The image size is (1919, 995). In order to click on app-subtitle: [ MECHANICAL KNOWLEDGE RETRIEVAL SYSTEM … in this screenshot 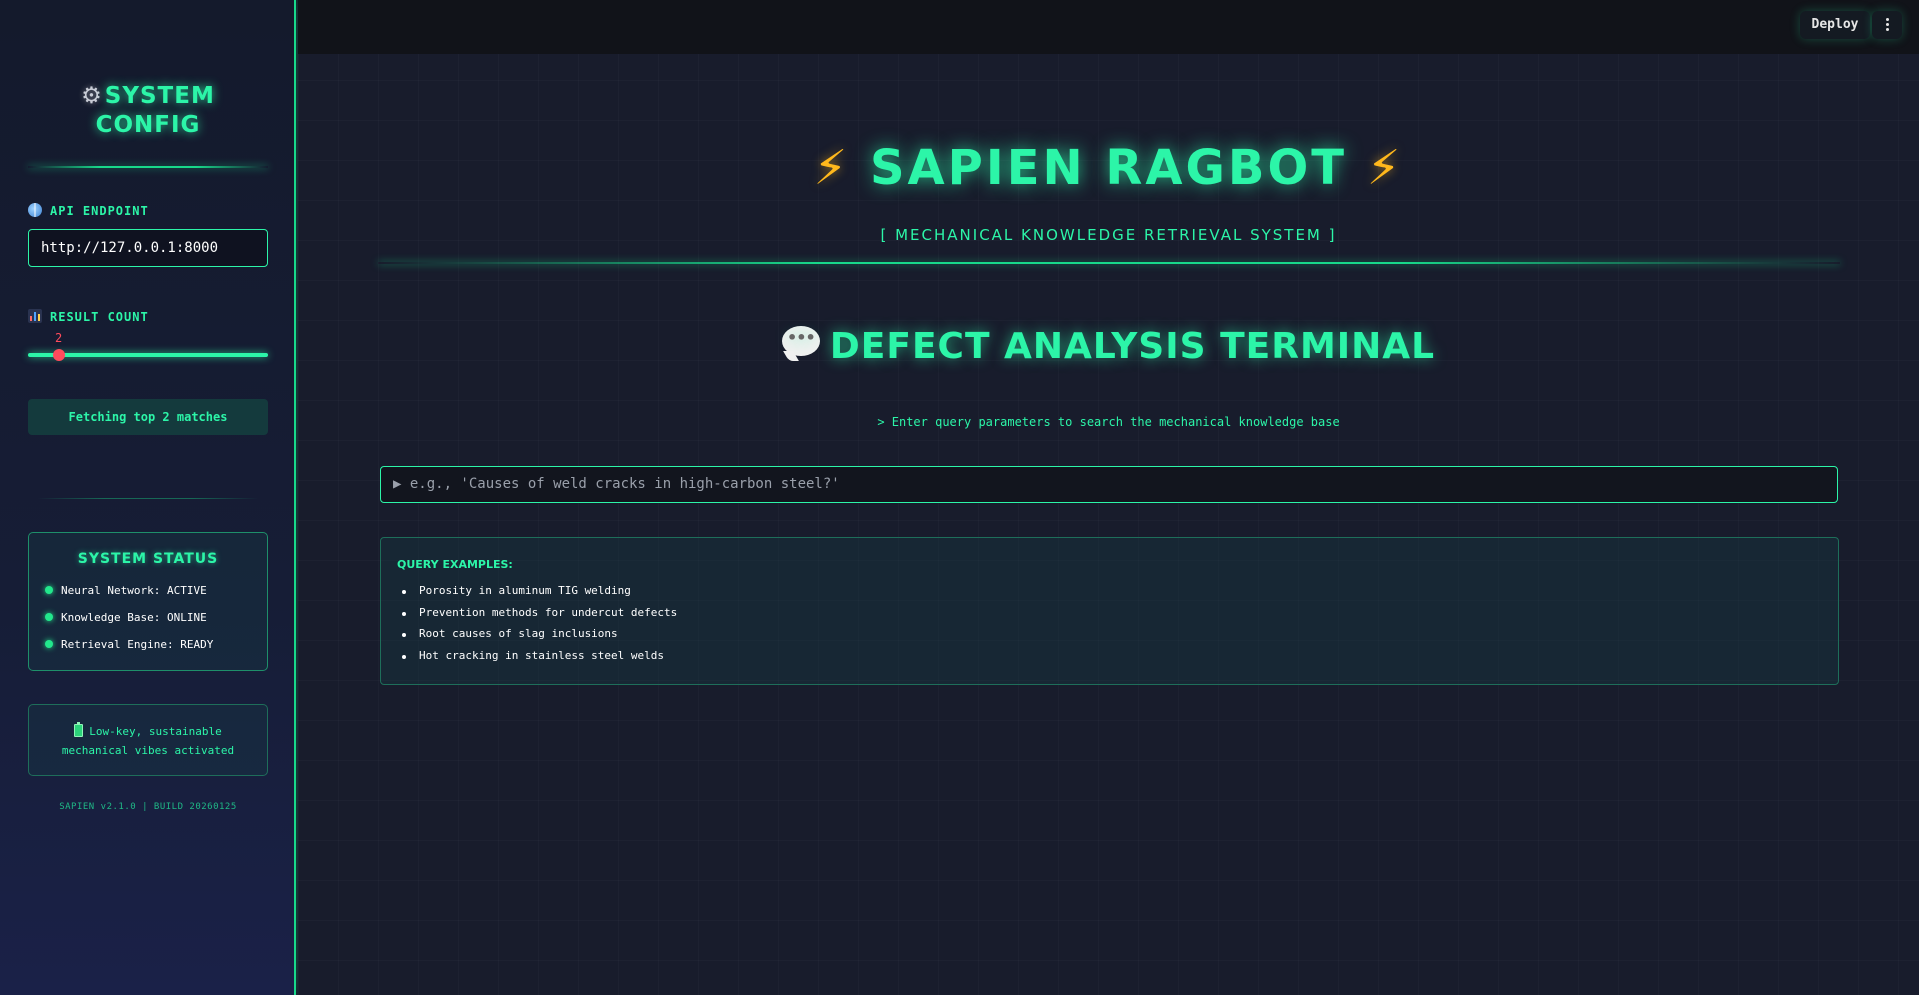, I will do `click(1108, 235)`.